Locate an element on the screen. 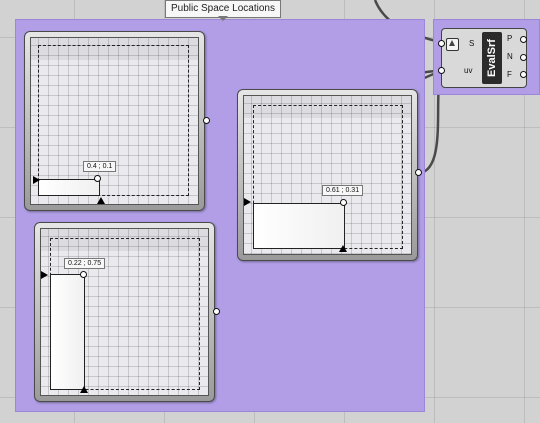 The width and height of the screenshot is (540, 423). md-slider-3: 0.22 ; 0.75 is located at coordinates (124, 312).